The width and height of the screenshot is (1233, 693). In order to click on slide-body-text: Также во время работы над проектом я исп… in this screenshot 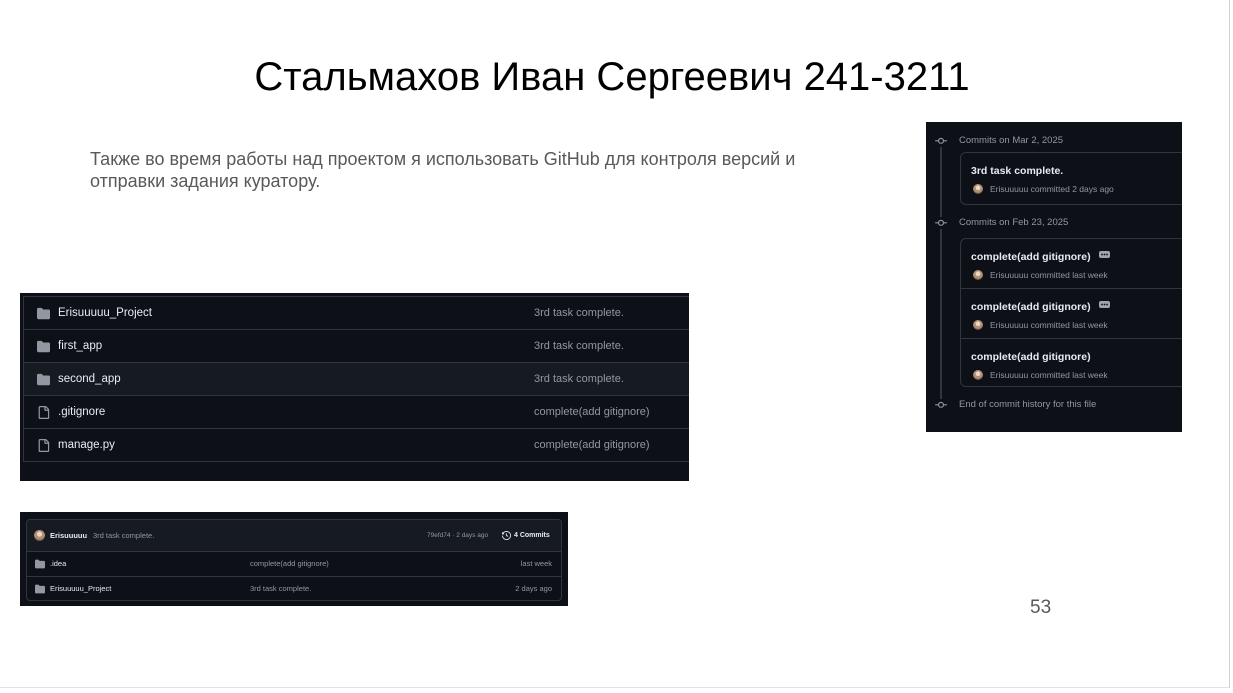, I will do `click(442, 170)`.